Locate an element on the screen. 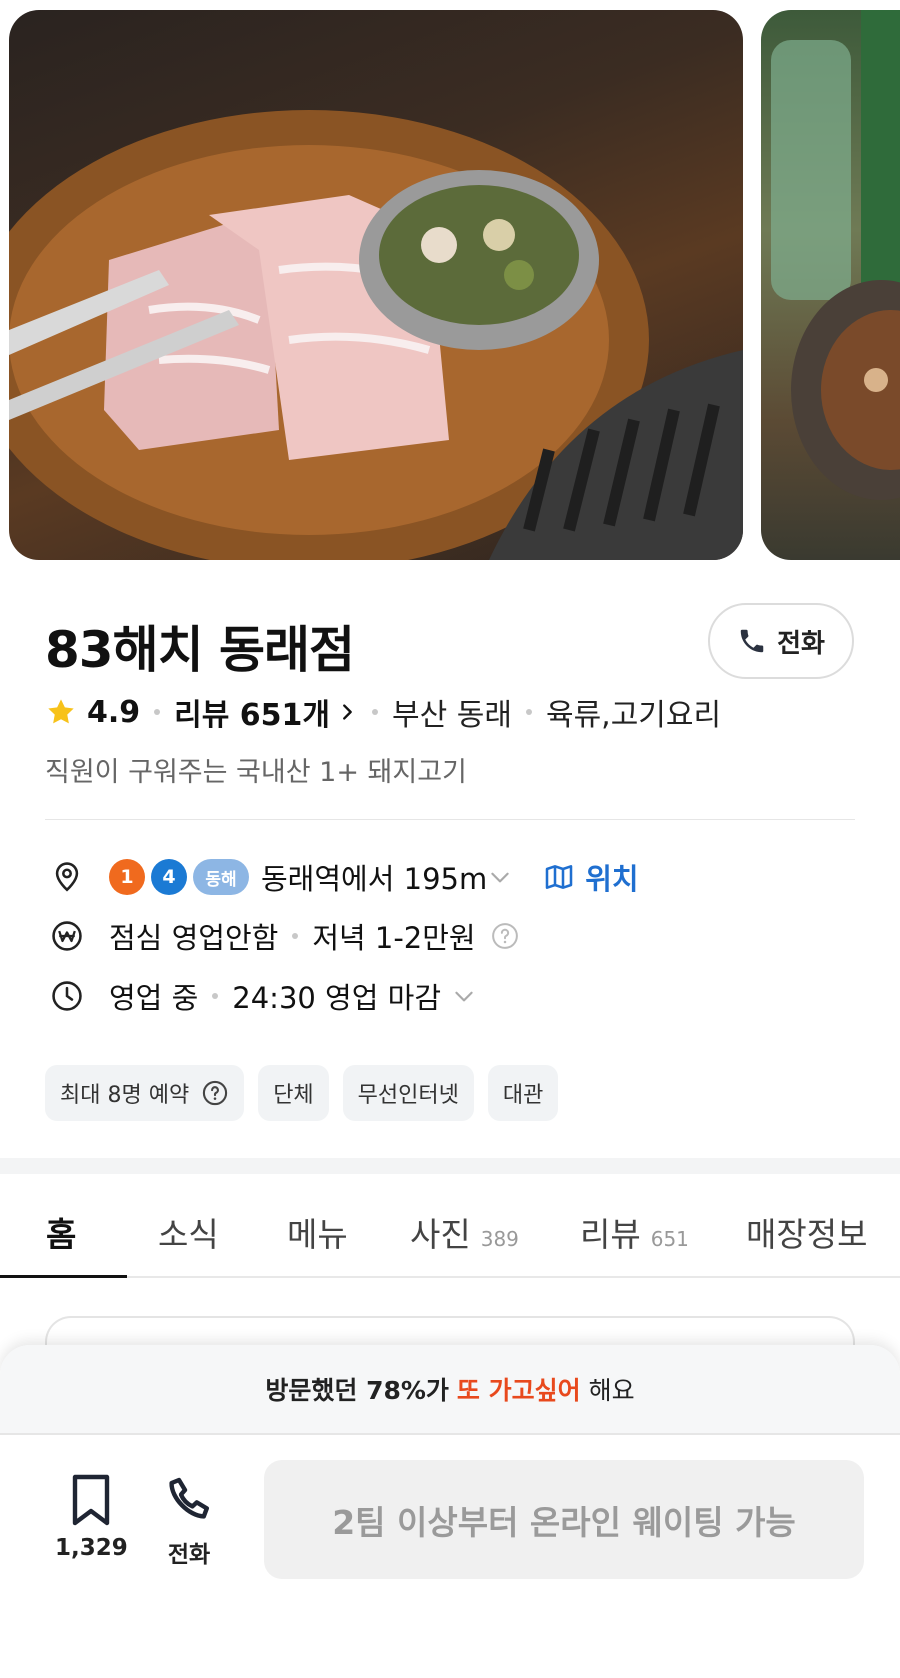  tag-label: 무선인터넷 is located at coordinates (408, 1095).